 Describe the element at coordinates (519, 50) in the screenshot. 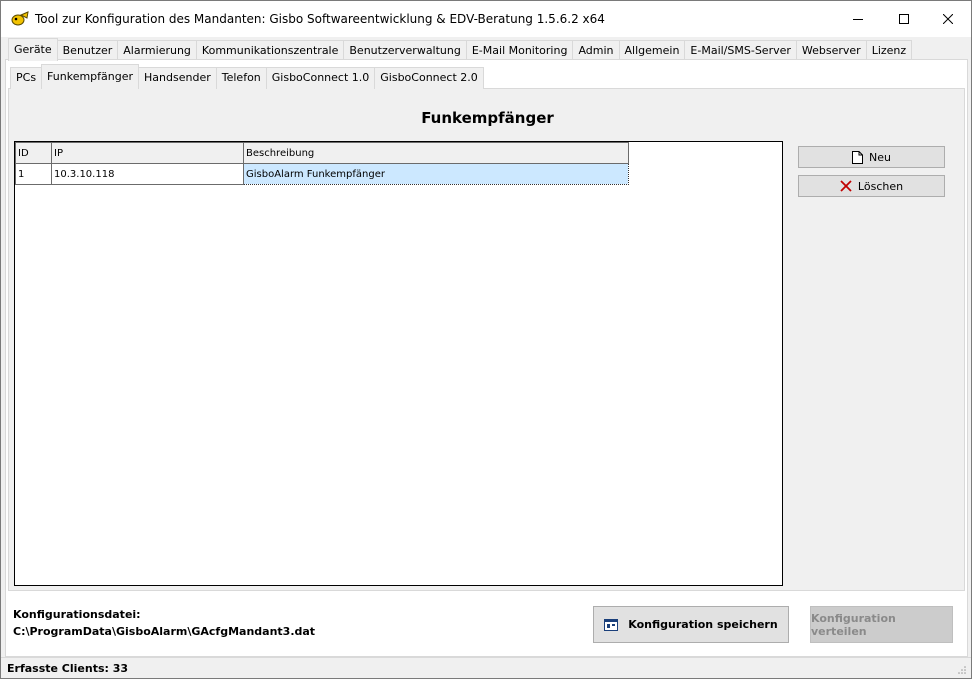

I see `tab-email-monitoring: E-Mail Monitoring` at that location.